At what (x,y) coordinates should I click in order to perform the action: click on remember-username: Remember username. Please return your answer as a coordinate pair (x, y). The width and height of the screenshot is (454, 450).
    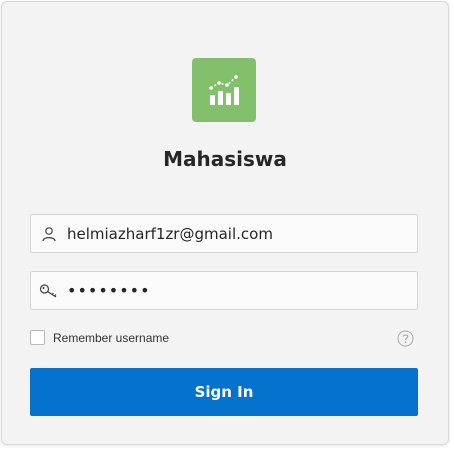
    Looking at the image, I should click on (99, 337).